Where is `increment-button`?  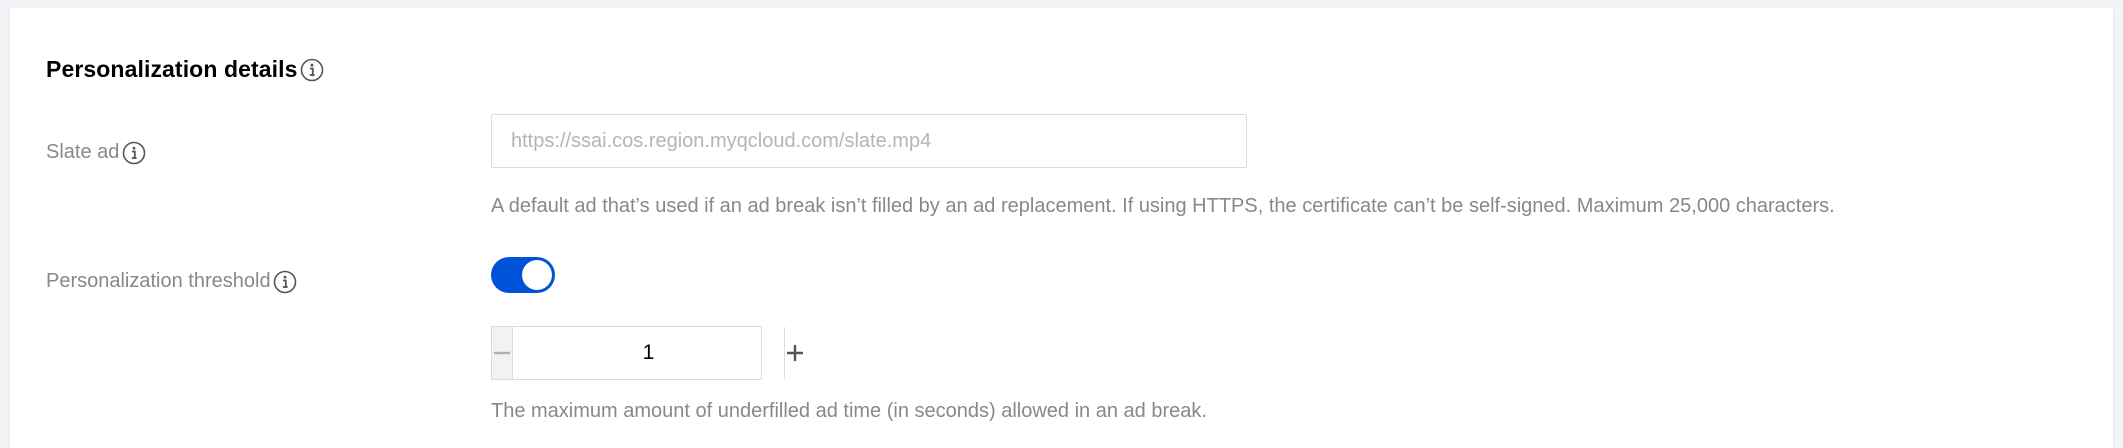
increment-button is located at coordinates (794, 353).